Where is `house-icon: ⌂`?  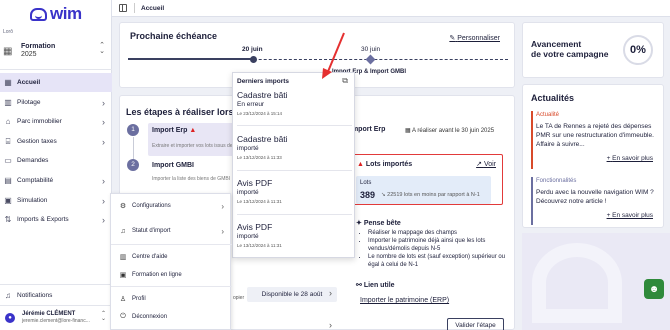 house-icon: ⌂ is located at coordinates (8, 121).